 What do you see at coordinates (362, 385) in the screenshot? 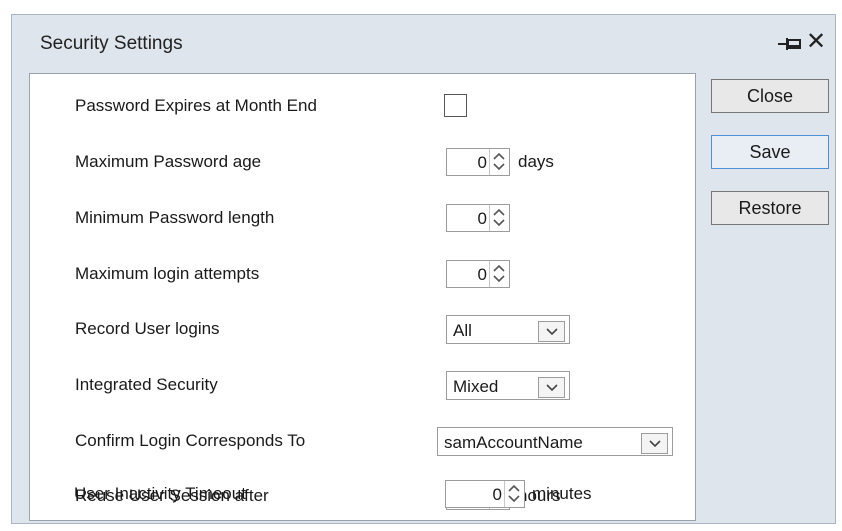
I see `row-integrated-security: Integrated Security Mixed` at bounding box center [362, 385].